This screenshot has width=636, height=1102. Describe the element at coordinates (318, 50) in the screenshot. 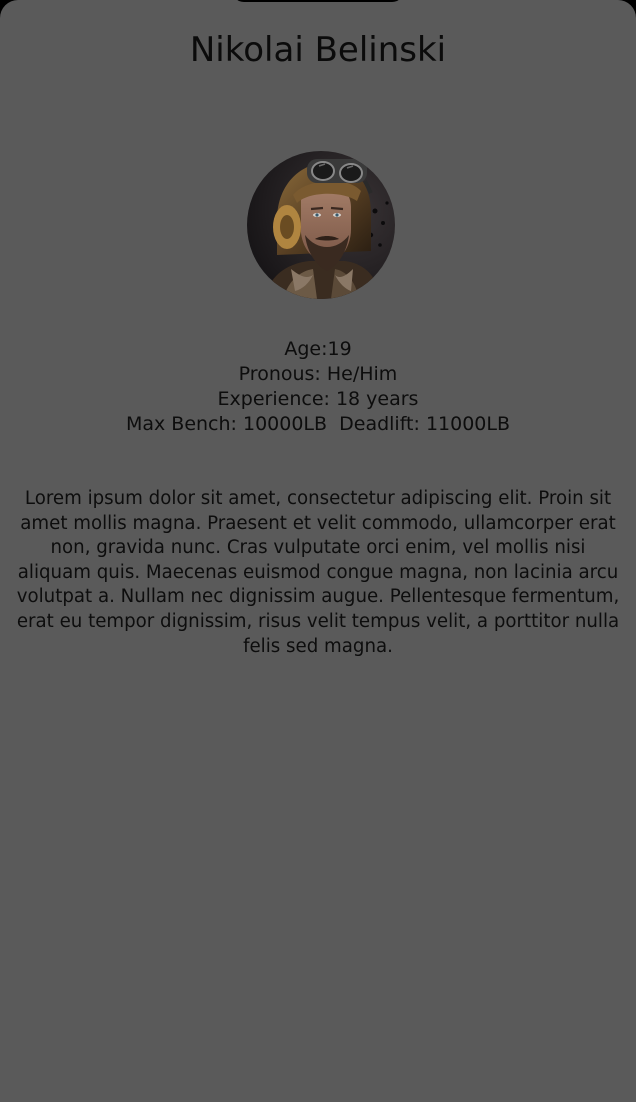

I see `page-title: Nikolai Belinski` at that location.